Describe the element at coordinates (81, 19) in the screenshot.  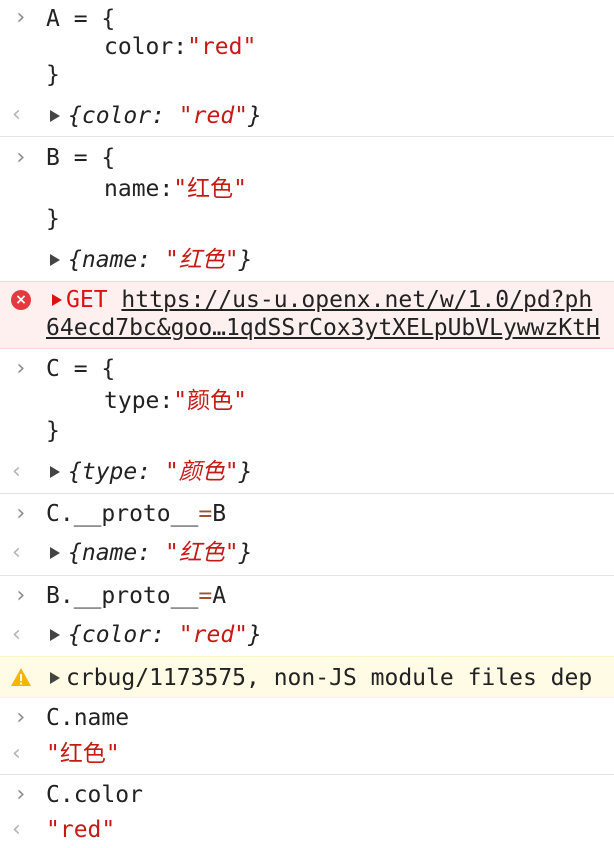
I see `code-line: A = {` at that location.